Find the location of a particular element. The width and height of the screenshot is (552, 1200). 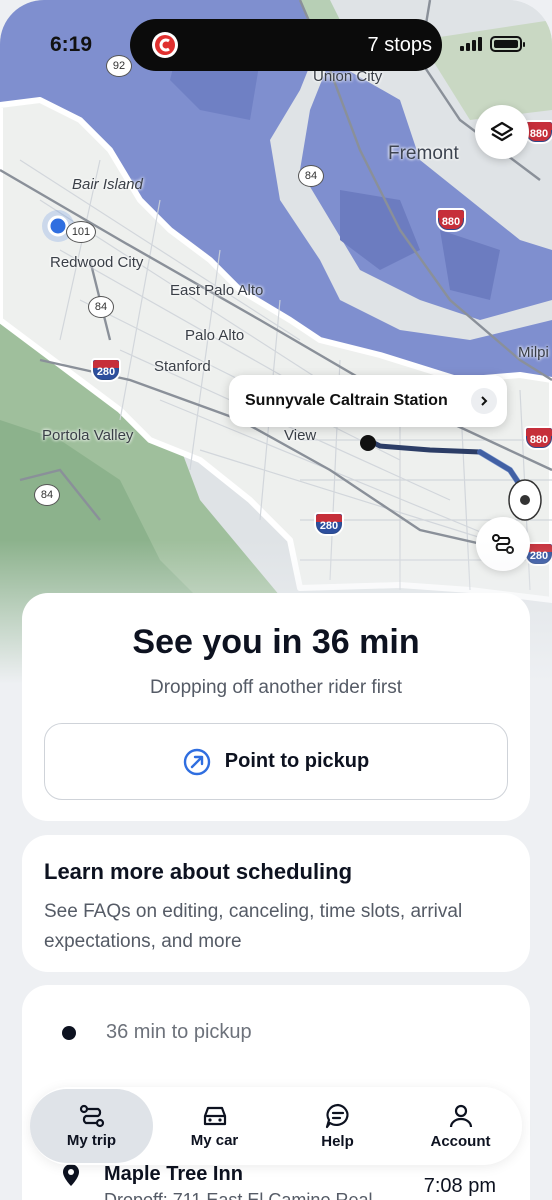

chat-bubble-icon is located at coordinates (337, 1115).